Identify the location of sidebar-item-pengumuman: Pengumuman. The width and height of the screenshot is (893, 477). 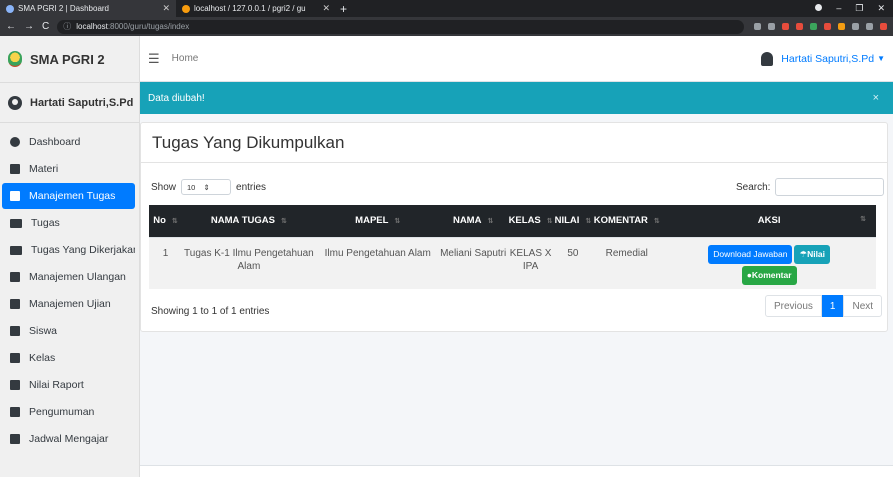
(68, 412).